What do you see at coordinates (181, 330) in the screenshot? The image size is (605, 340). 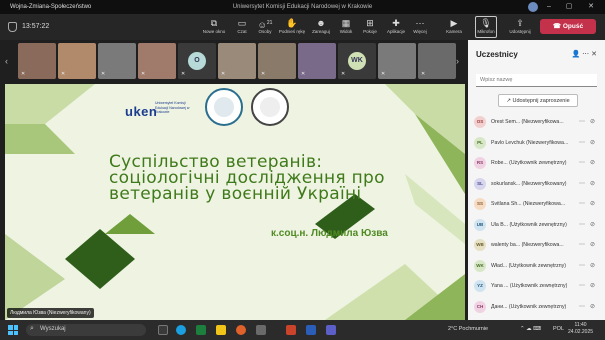 I see `edge-icon` at bounding box center [181, 330].